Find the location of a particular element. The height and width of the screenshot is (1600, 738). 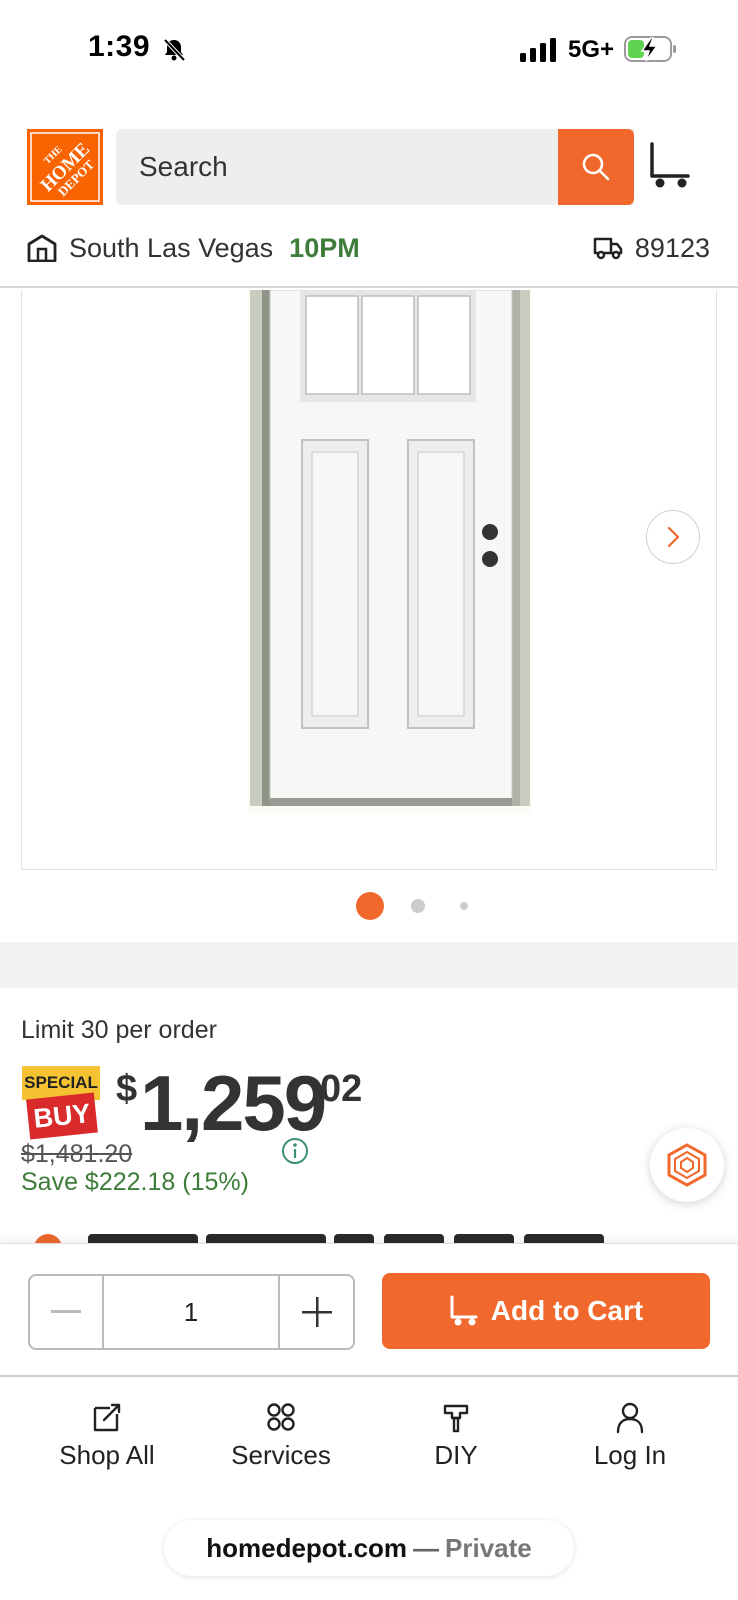

assistant-hexagon-icon is located at coordinates (687, 1165).